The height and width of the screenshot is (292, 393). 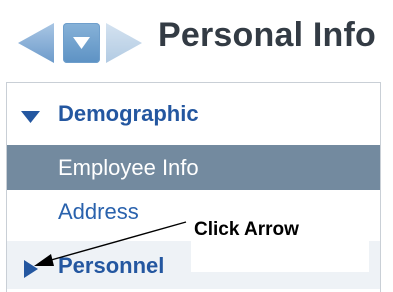 I want to click on arrow-left-icon, so click(x=36, y=43).